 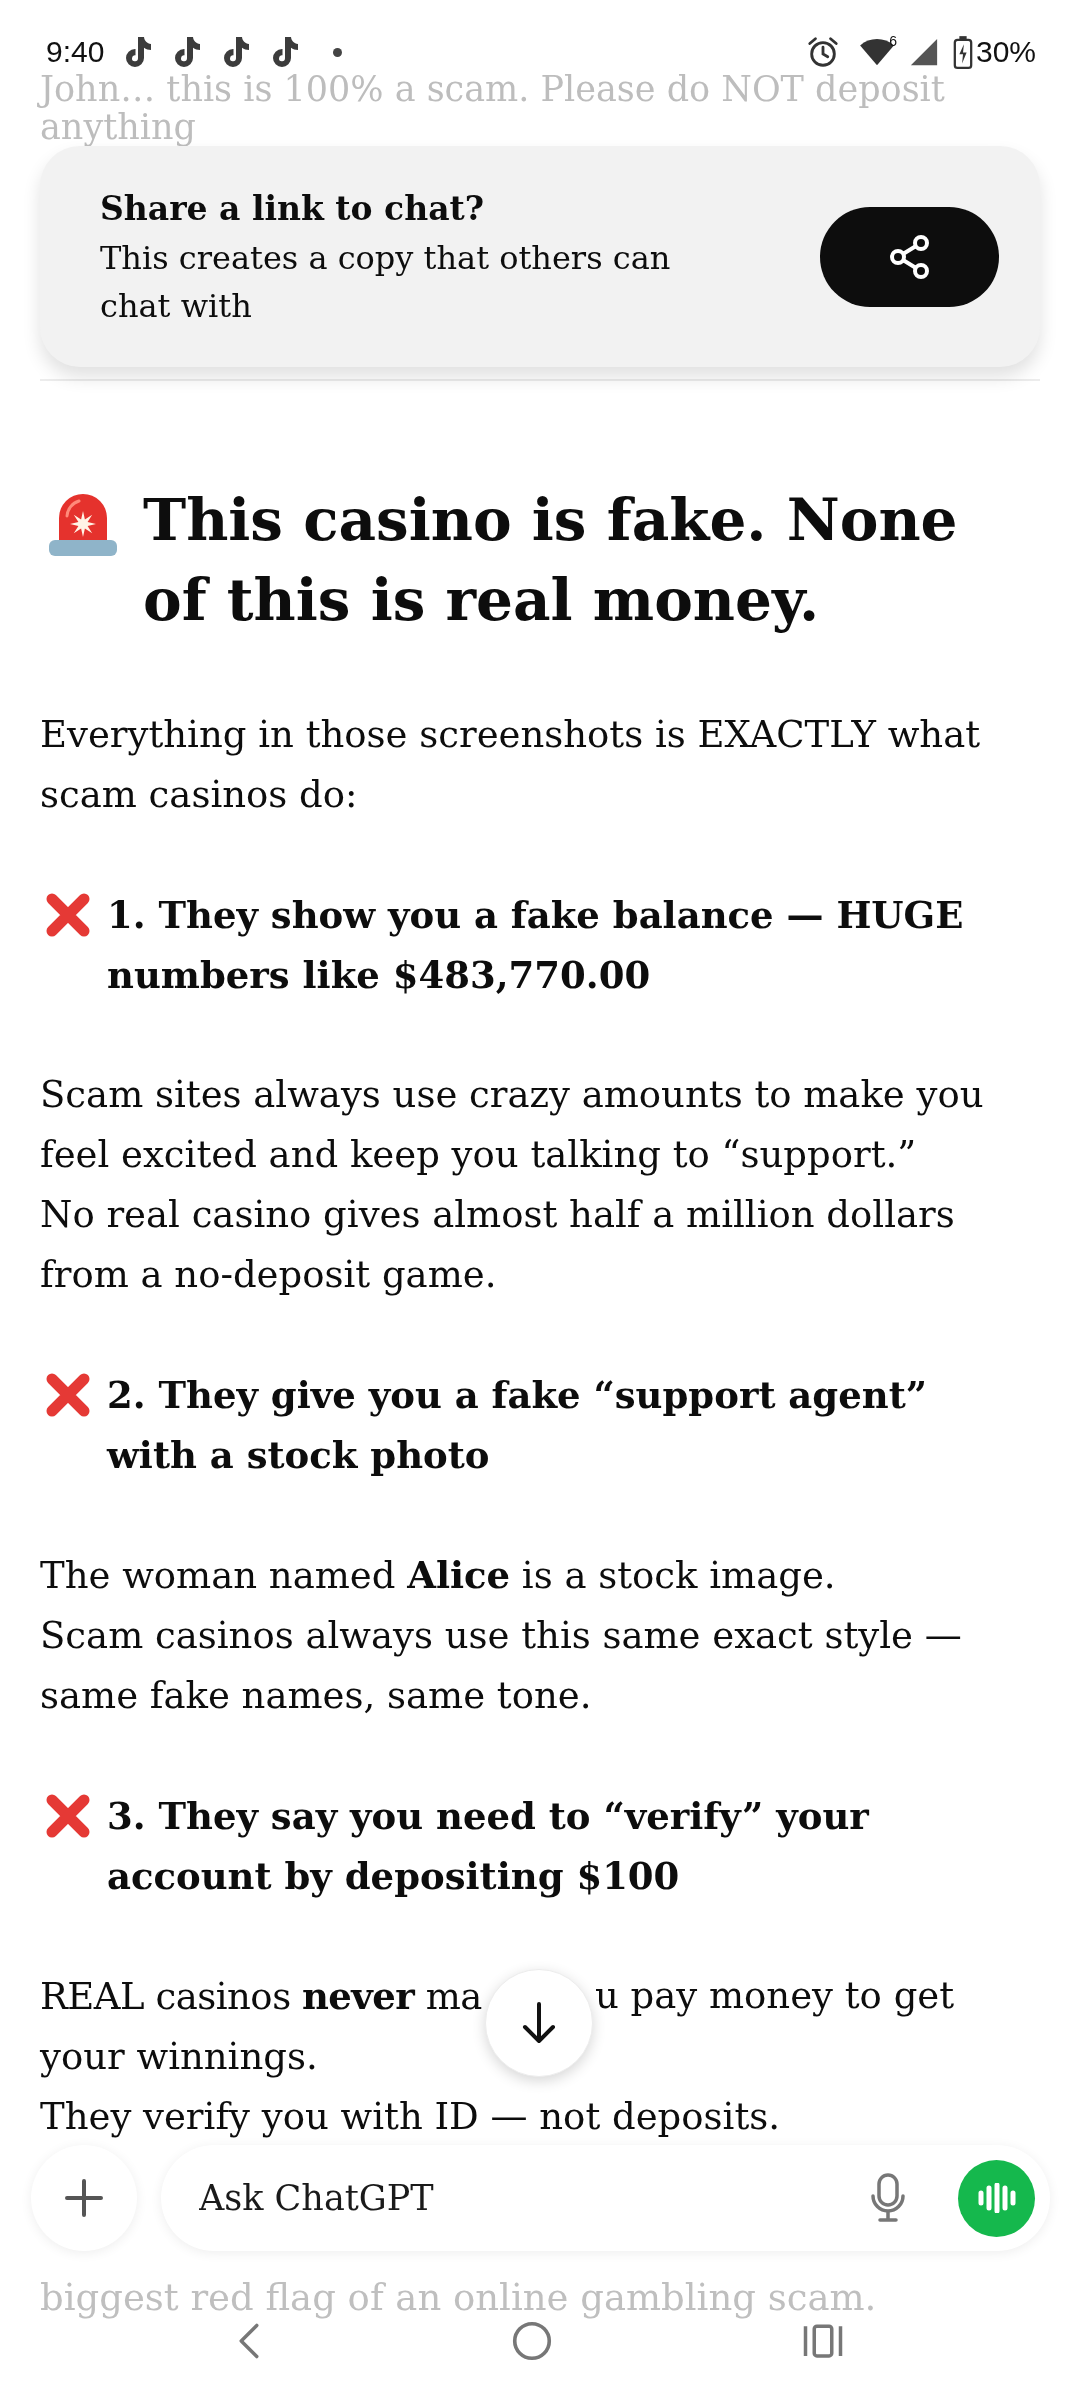 What do you see at coordinates (888, 2198) in the screenshot?
I see `microphone-icon` at bounding box center [888, 2198].